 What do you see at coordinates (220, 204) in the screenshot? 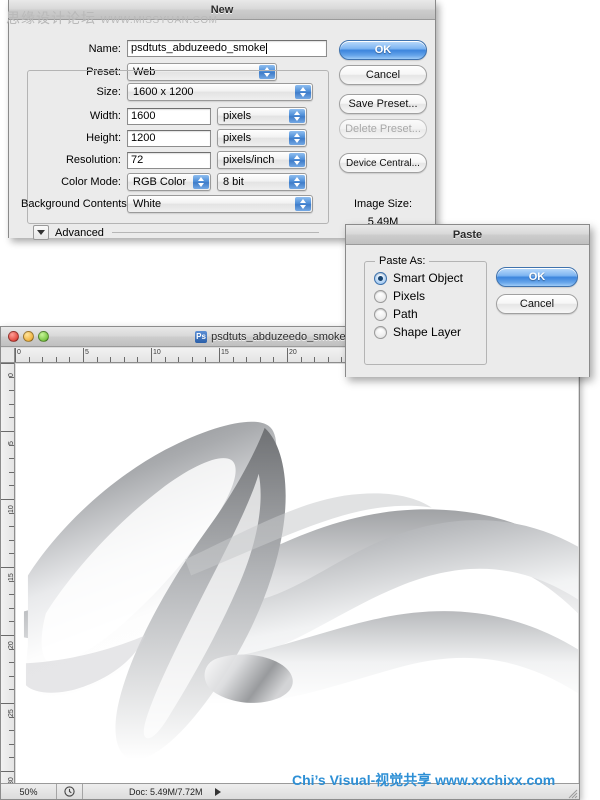
I see `background-contents-select: White` at bounding box center [220, 204].